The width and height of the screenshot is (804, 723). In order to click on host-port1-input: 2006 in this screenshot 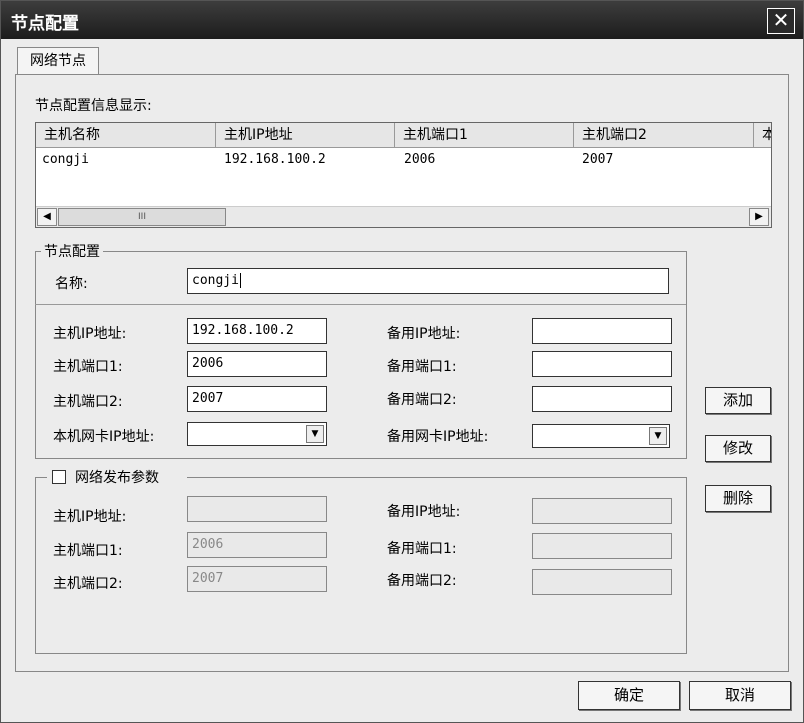, I will do `click(257, 364)`.